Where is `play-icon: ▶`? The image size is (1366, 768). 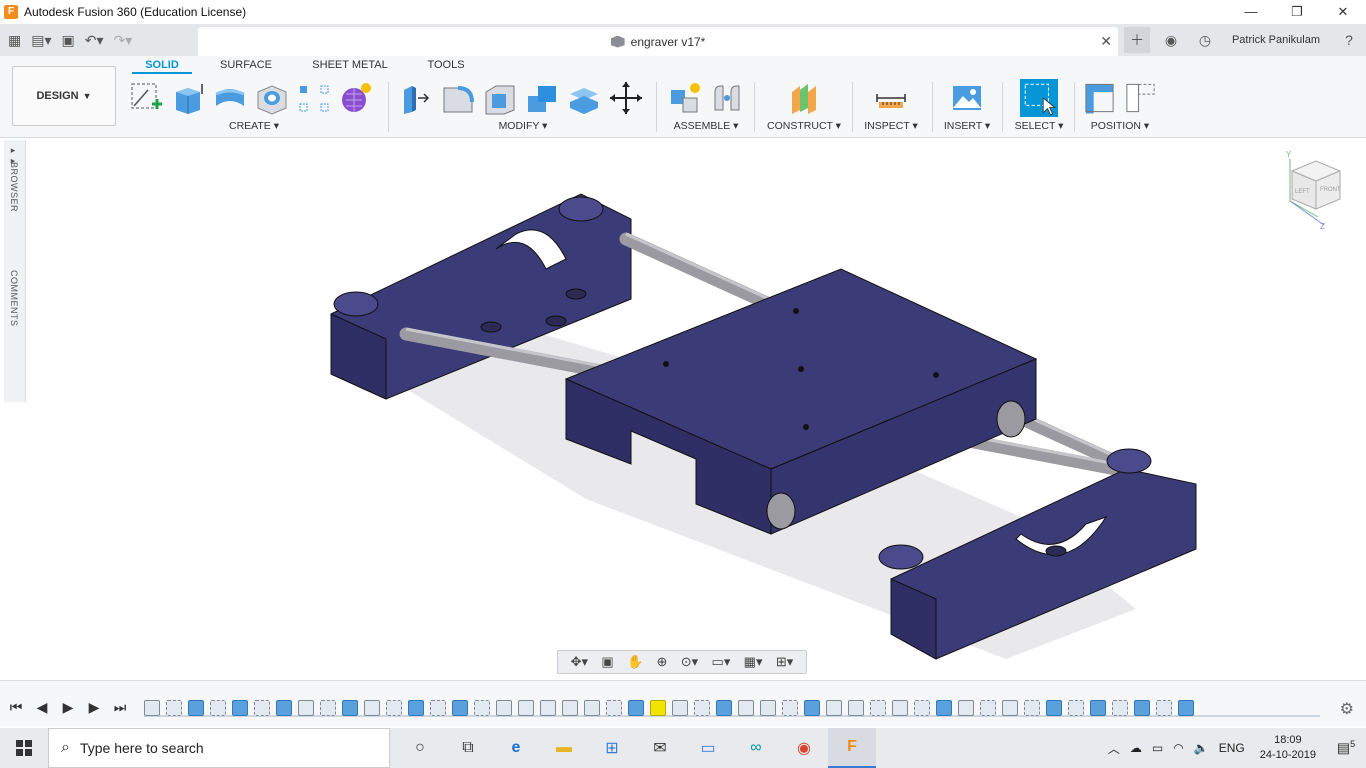
play-icon: ▶ is located at coordinates (68, 707).